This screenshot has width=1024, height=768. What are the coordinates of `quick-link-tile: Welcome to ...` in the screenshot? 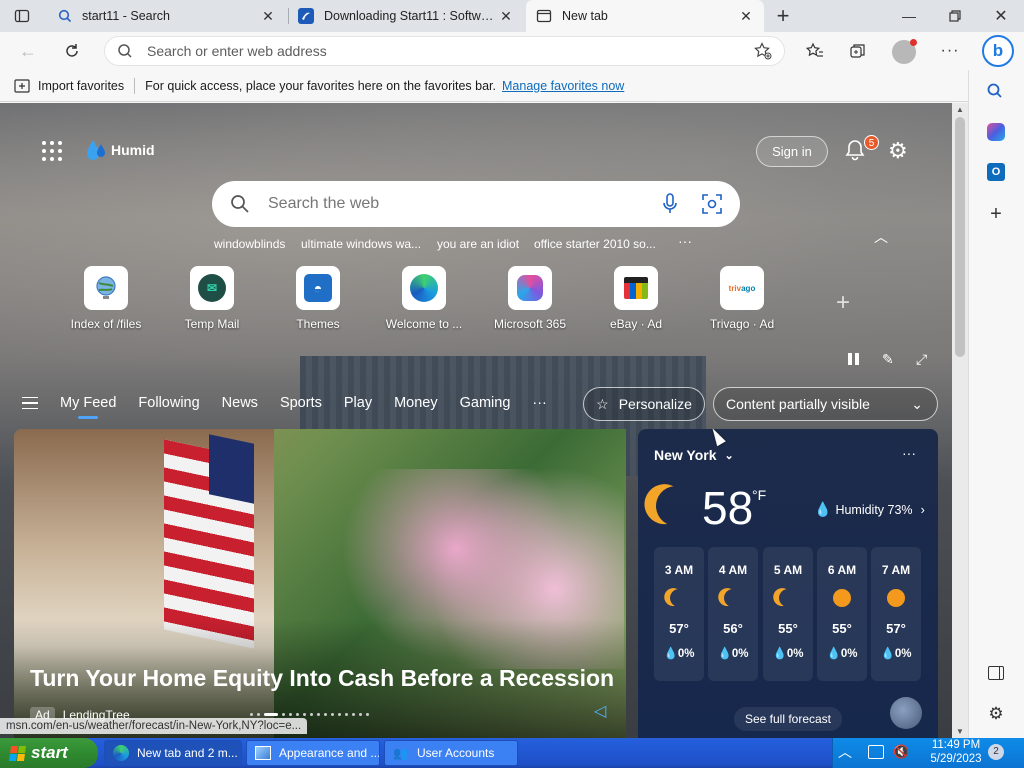 It's located at (424, 298).